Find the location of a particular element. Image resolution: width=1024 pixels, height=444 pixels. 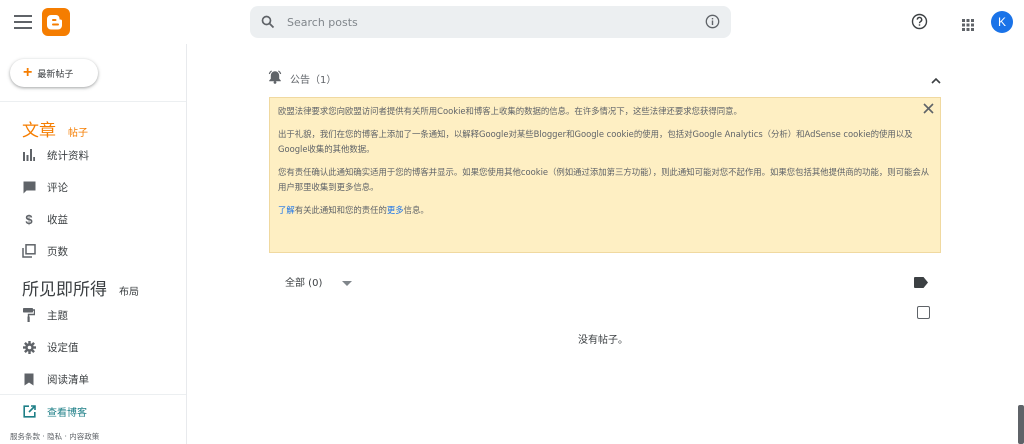

layout-section: 所见即所得 布局 is located at coordinates (80, 287).